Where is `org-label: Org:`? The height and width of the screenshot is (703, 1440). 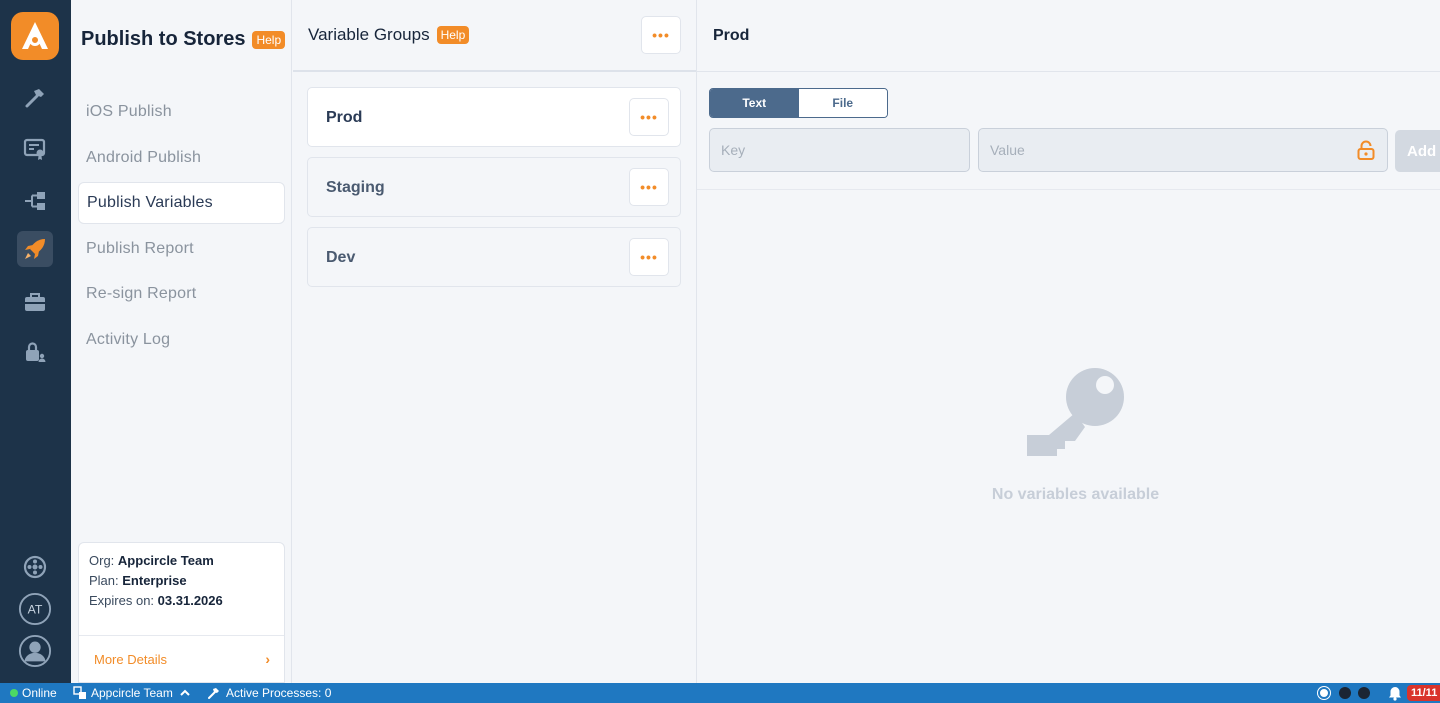
org-label: Org: is located at coordinates (102, 560).